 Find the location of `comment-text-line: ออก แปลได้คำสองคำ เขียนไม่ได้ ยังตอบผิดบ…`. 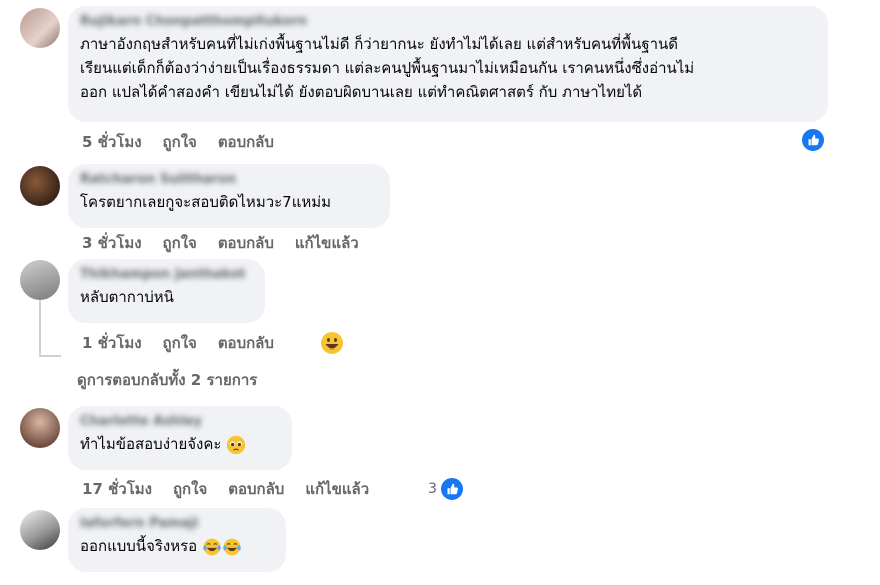

comment-text-line: ออก แปลได้คำสองคำ เขียนไม่ได้ ยังตอบผิดบ… is located at coordinates (361, 92).